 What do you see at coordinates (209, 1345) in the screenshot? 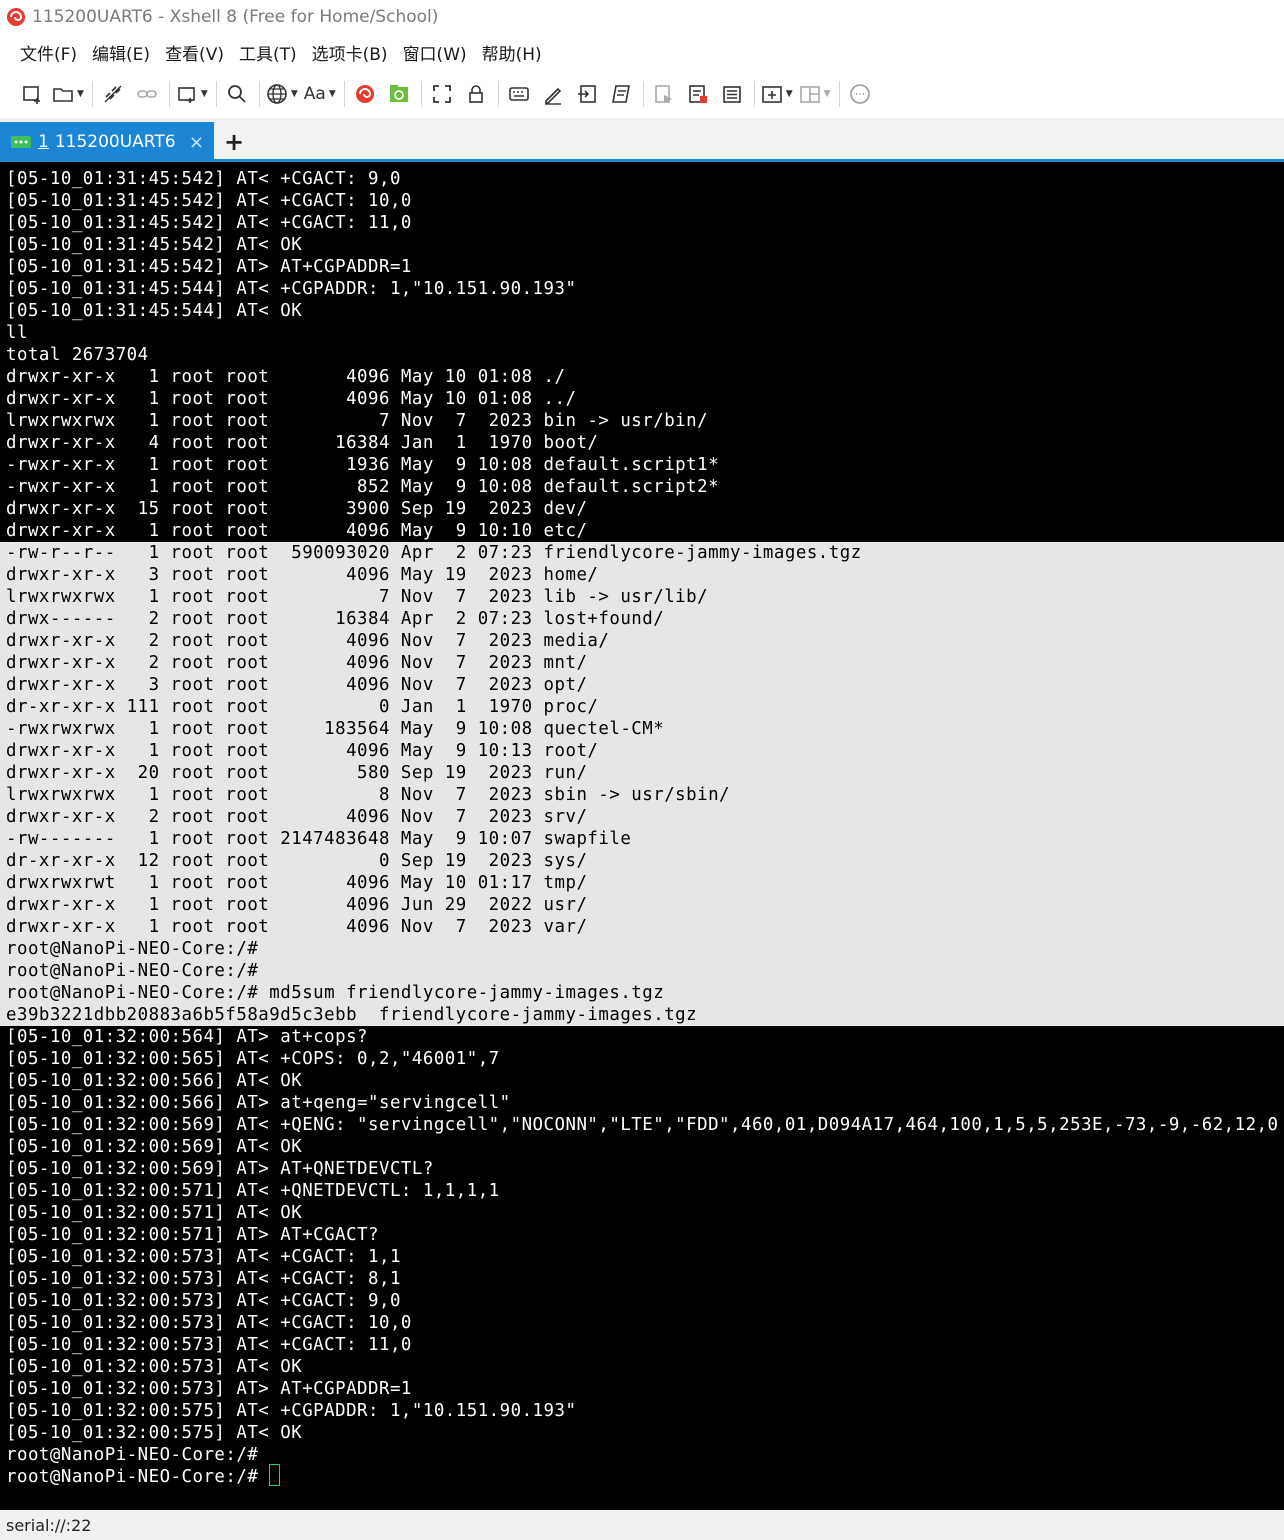
I see `terminal-line: [05-10_01:32:00:573] AT< +CGACT: 11,0` at bounding box center [209, 1345].